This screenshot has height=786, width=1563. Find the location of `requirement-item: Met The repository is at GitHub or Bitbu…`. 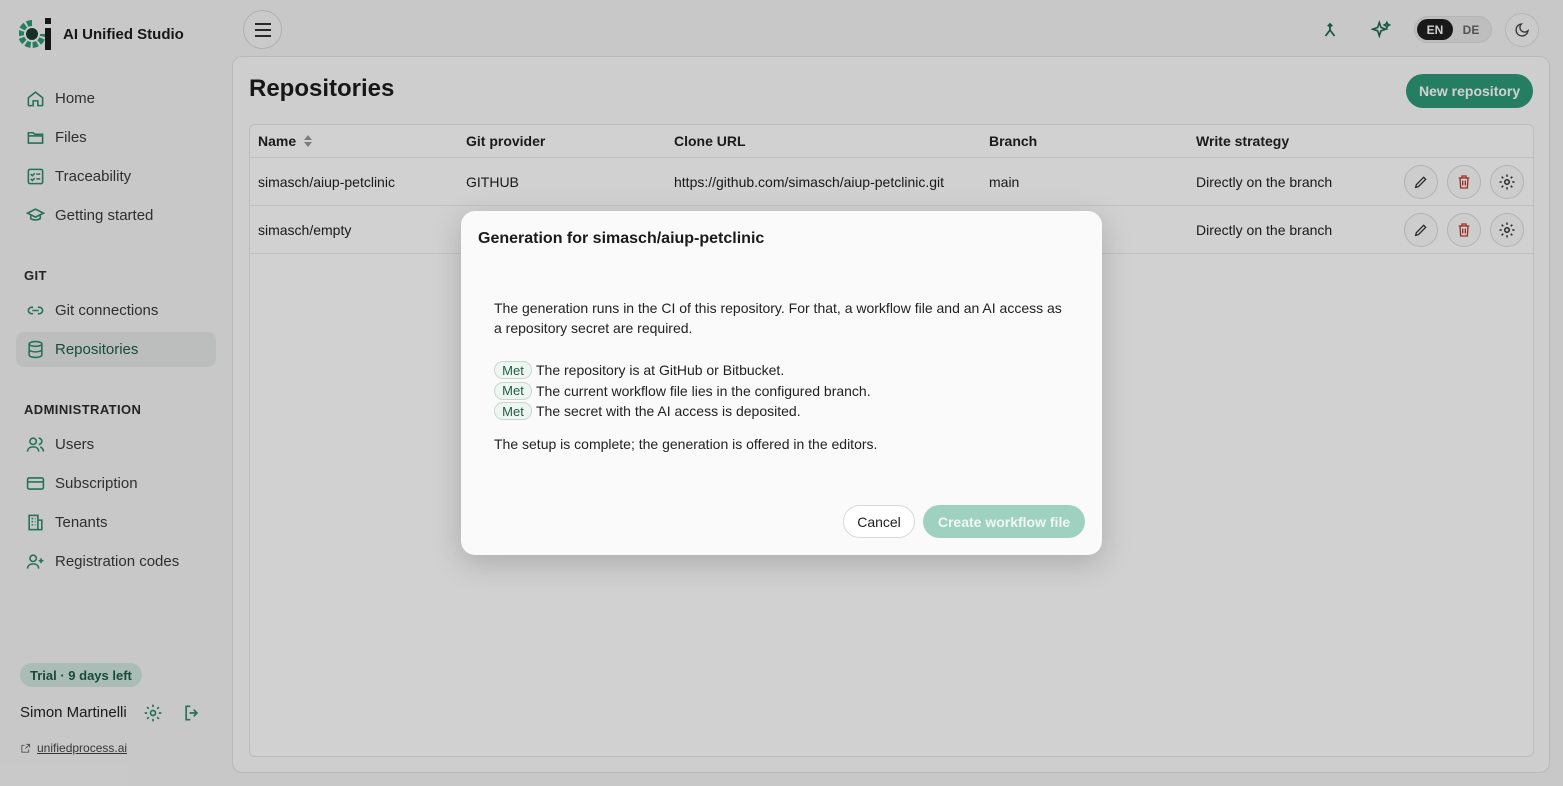

requirement-item: Met The repository is at GitHub or Bitbu… is located at coordinates (682, 370).